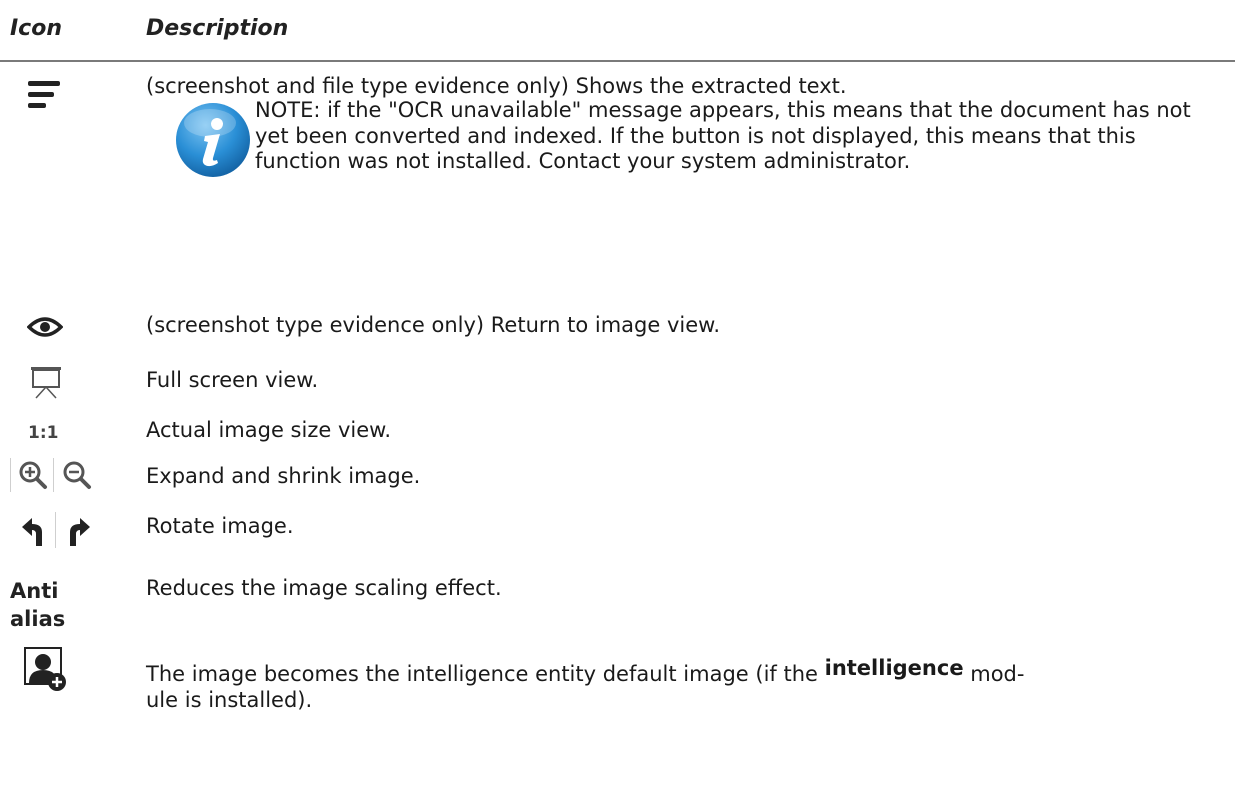 The image size is (1235, 811). I want to click on header-divider, so click(617, 61).